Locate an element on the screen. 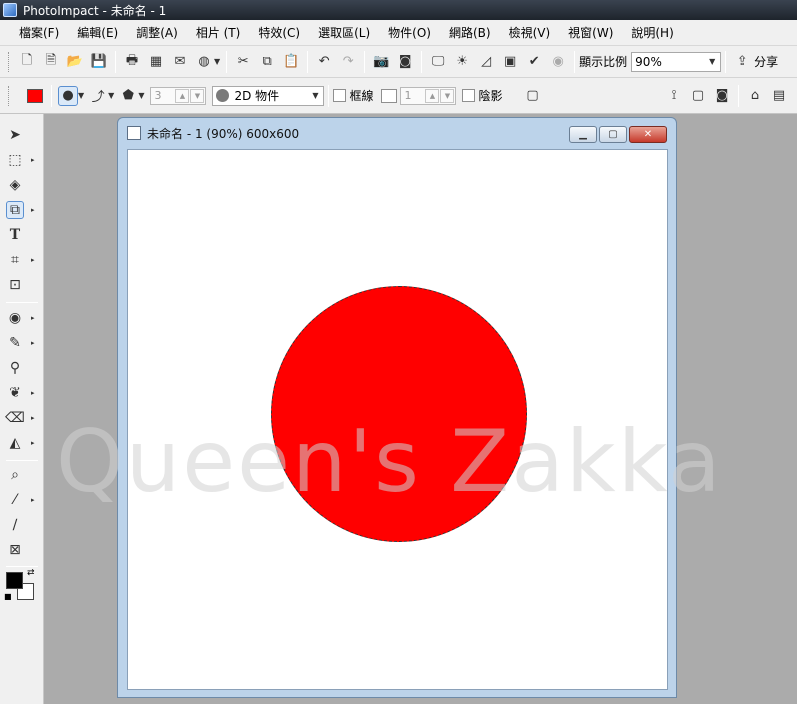 Image resolution: width=797 pixels, height=704 pixels. zoom-tool-icon: ⌕ is located at coordinates (15, 475).